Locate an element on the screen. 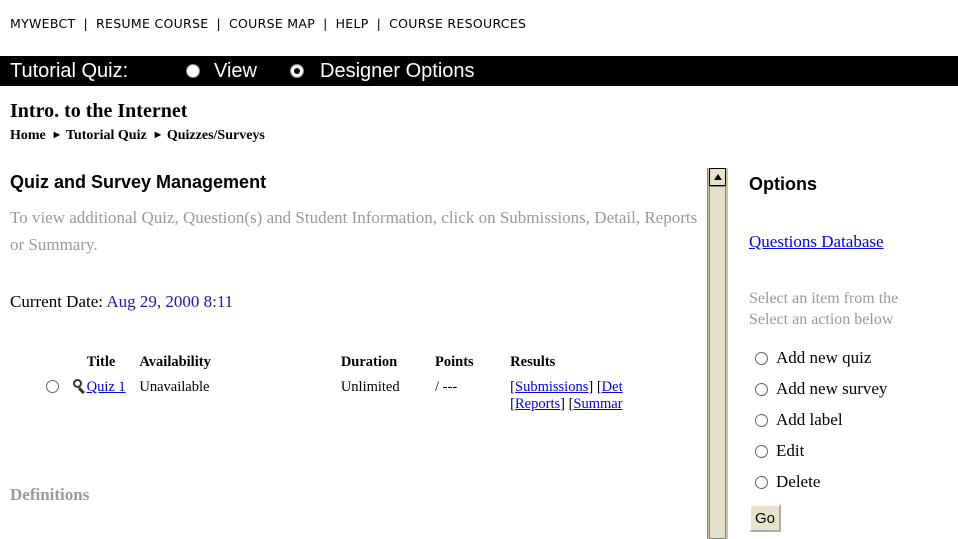  breadcrumb-home: Home is located at coordinates (28, 135).